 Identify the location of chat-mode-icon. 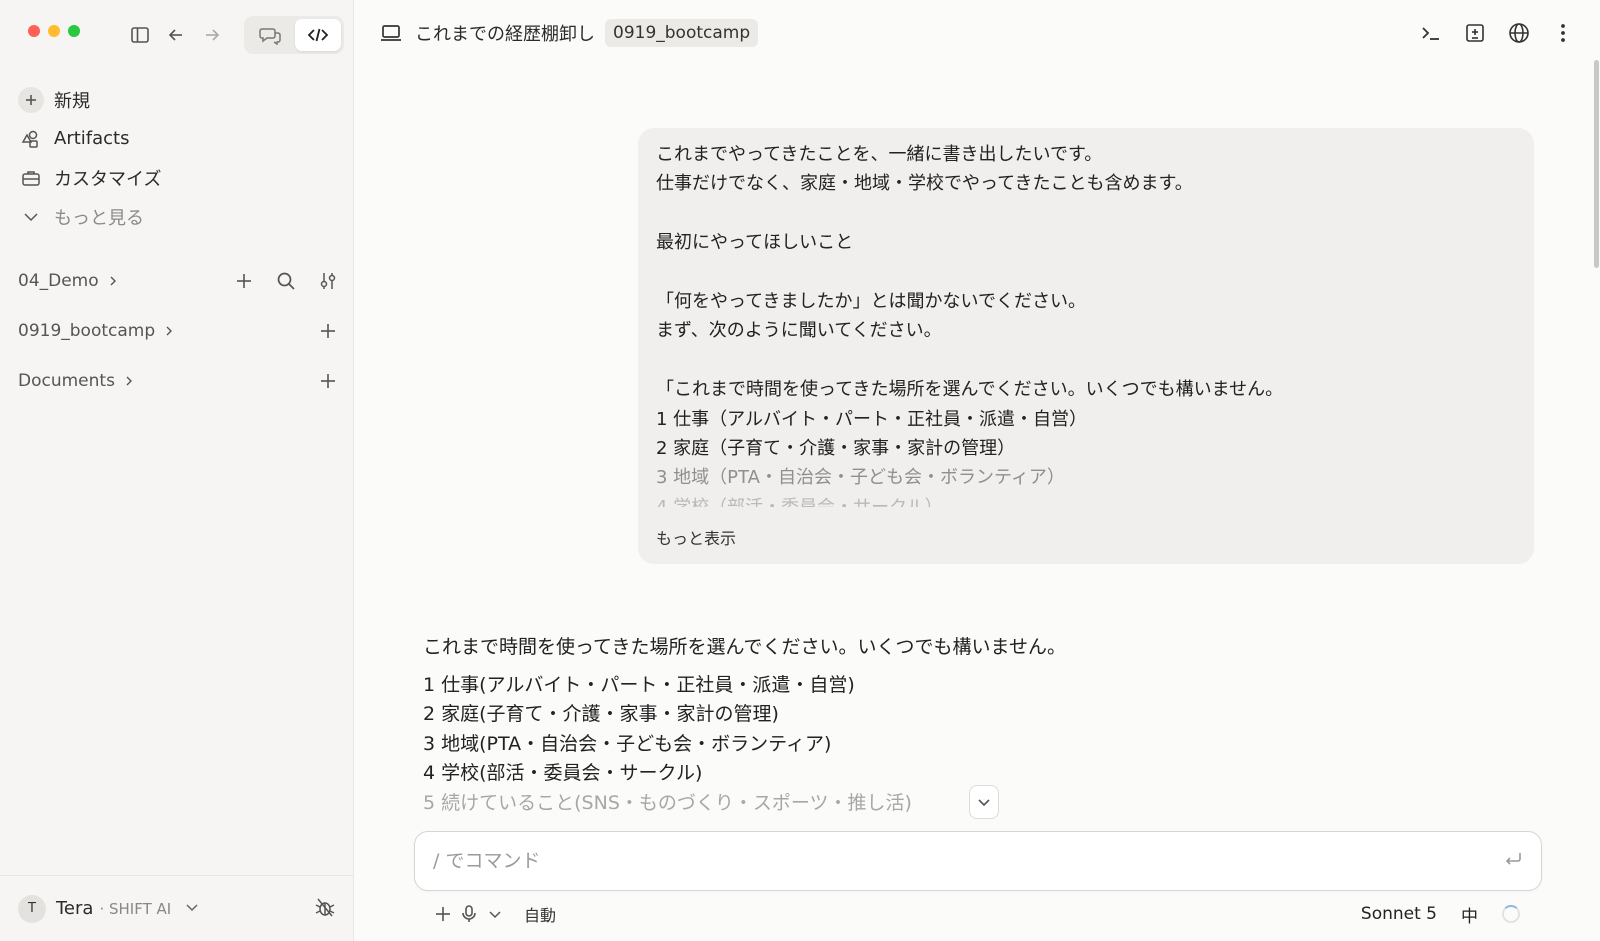
(270, 35).